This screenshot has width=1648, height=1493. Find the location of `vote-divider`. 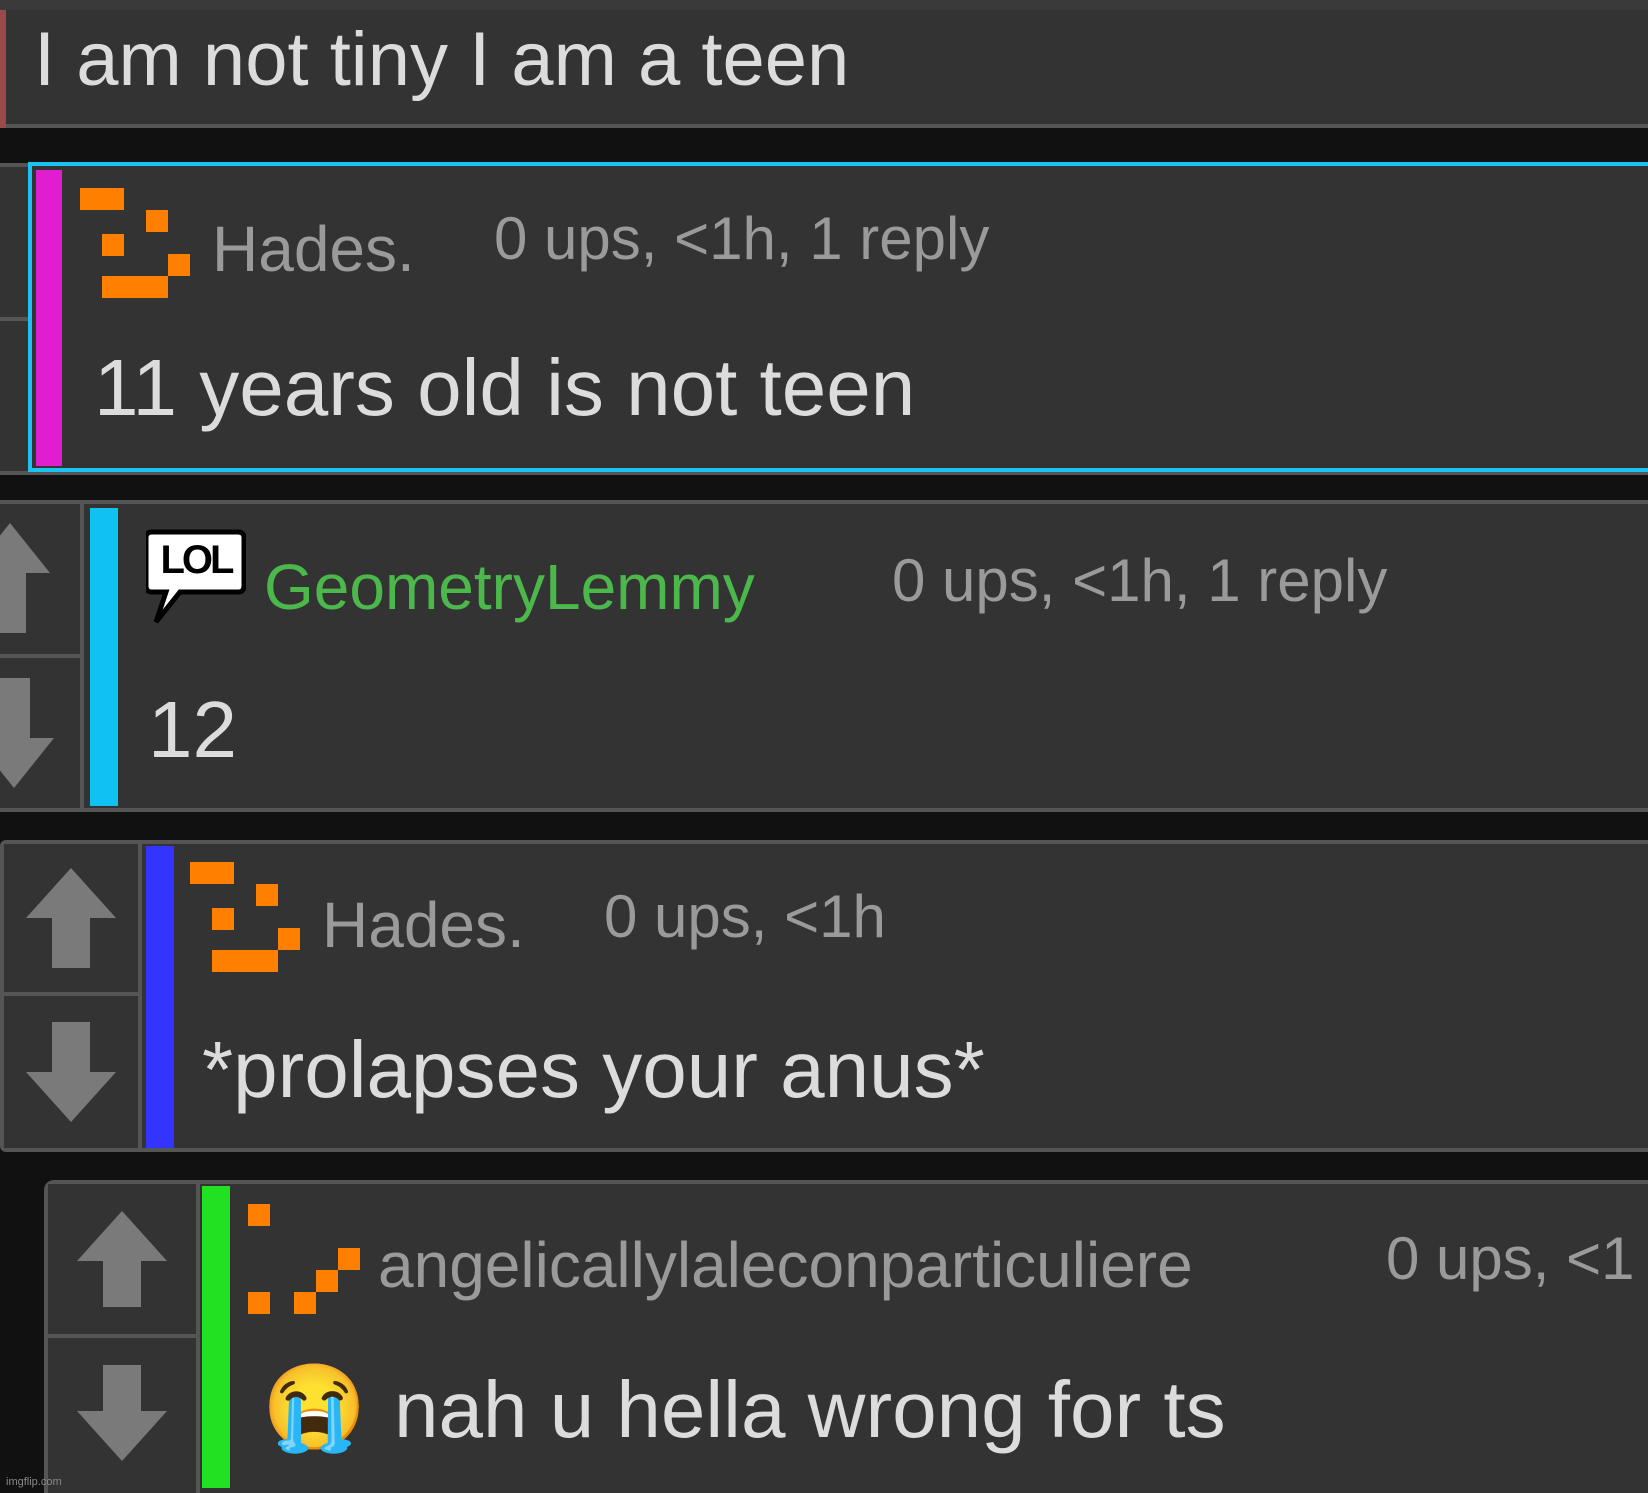

vote-divider is located at coordinates (15, 319).